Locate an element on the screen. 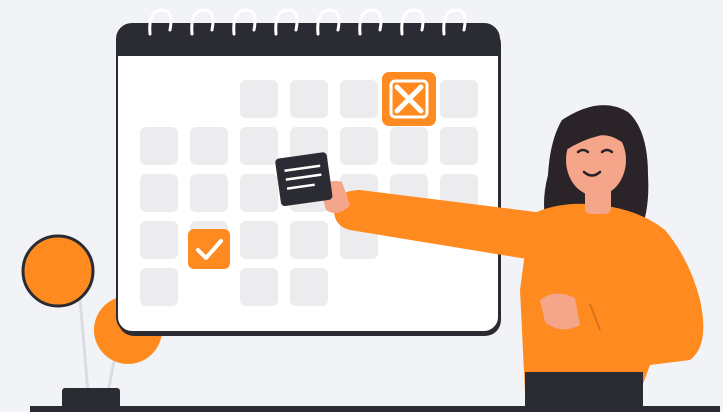 The height and width of the screenshot is (412, 723). note-card-icon is located at coordinates (304, 179).